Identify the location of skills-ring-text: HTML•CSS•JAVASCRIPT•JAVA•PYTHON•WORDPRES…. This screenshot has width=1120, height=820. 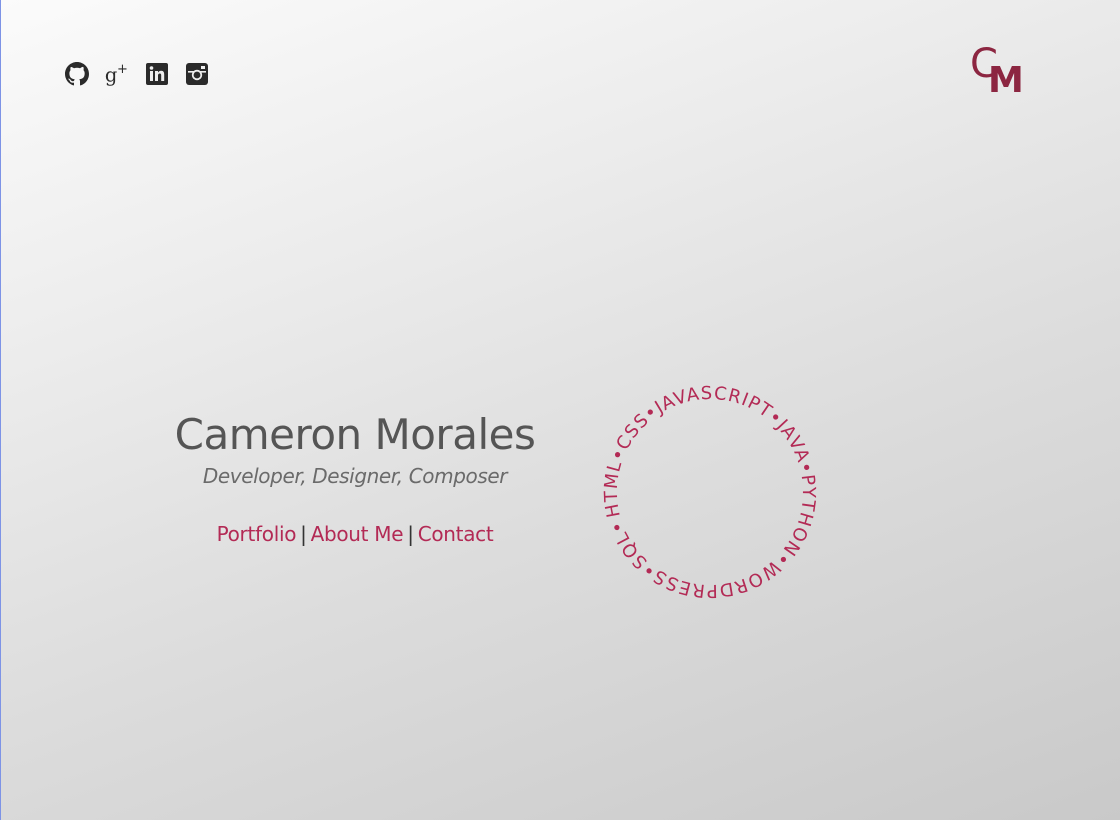
(710, 492).